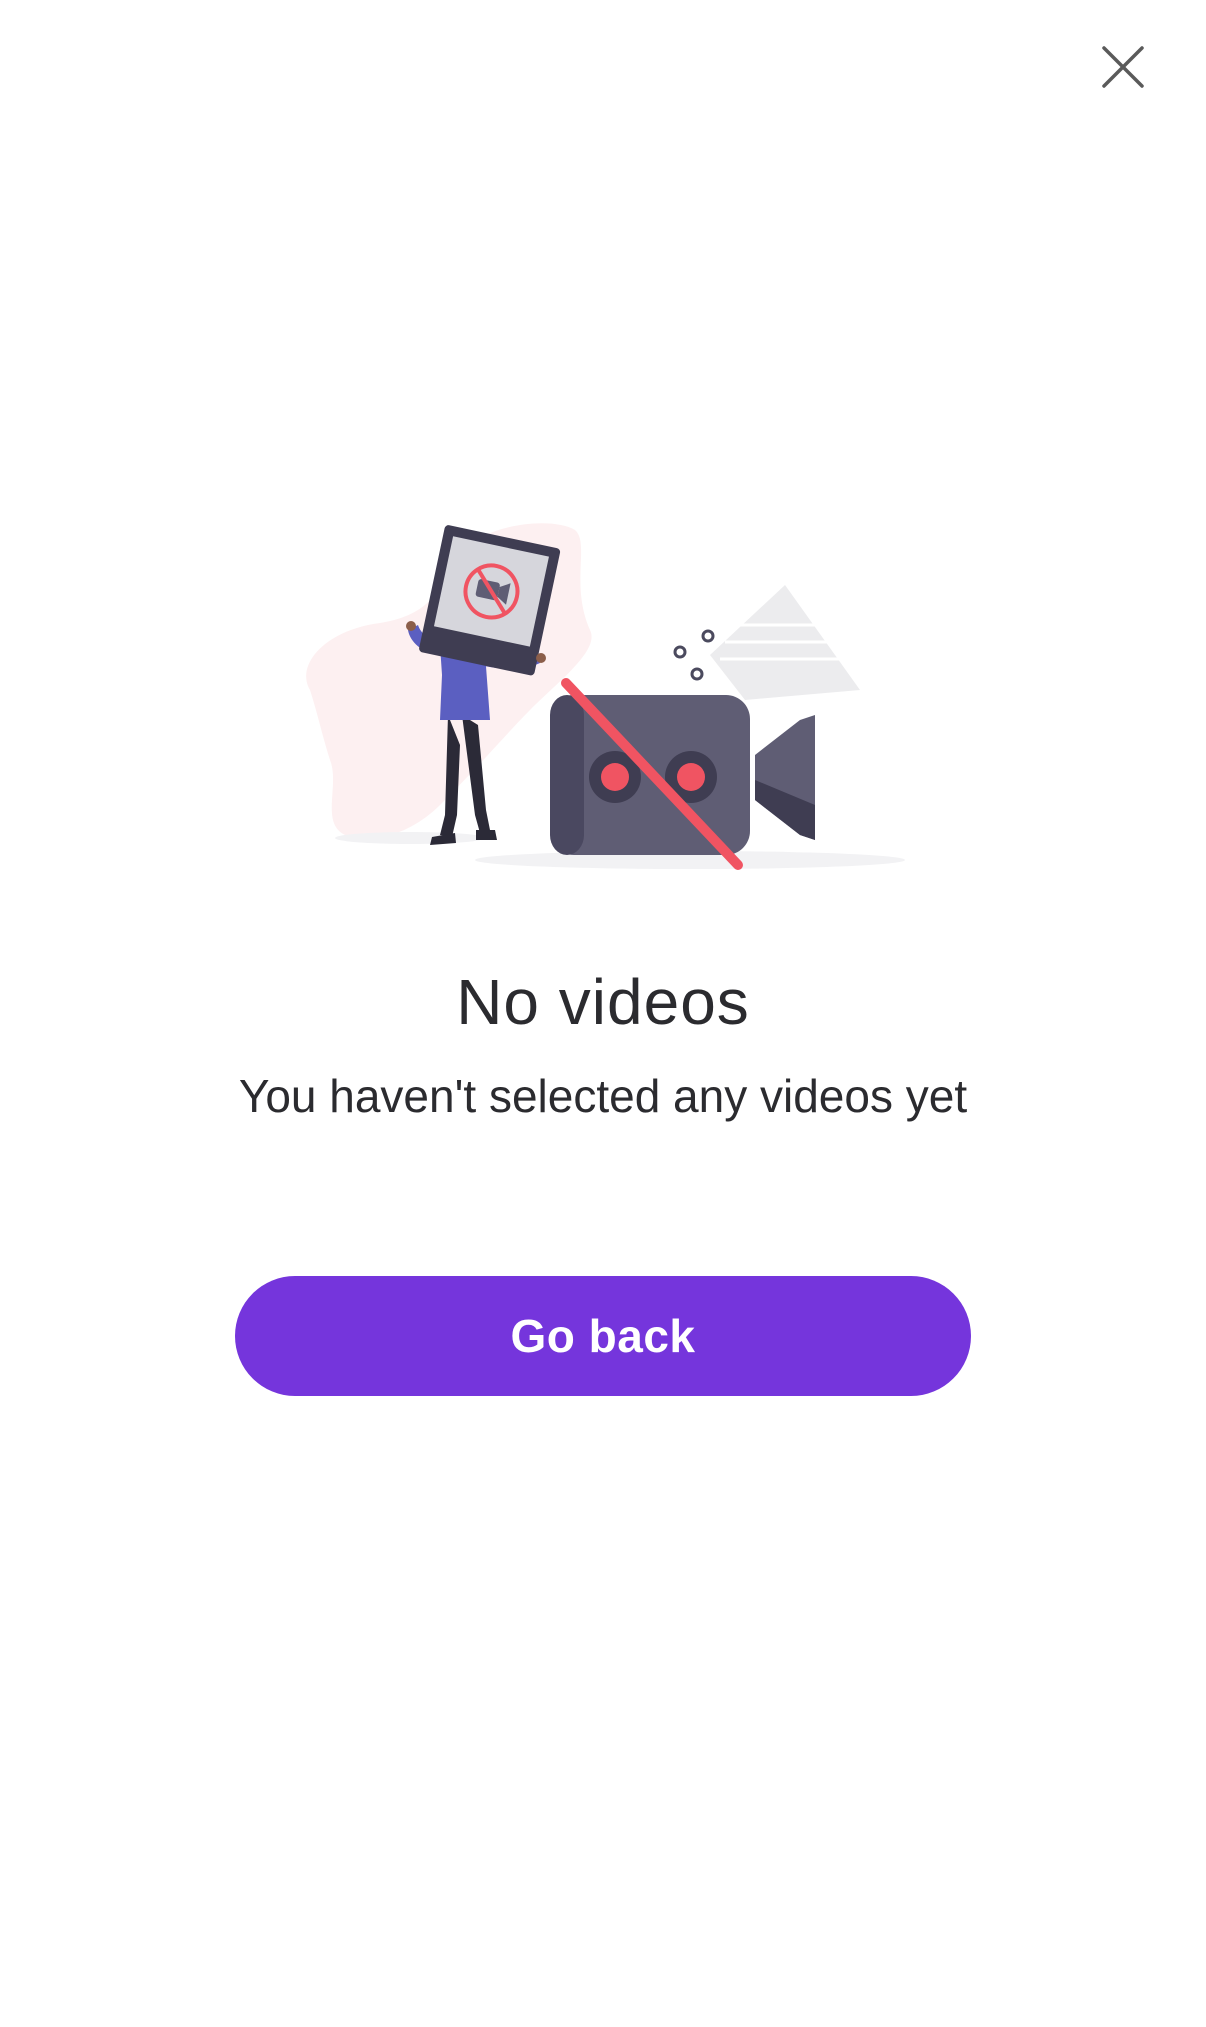  Describe the element at coordinates (605, 696) in the screenshot. I see `no-video-camera-illustration` at that location.